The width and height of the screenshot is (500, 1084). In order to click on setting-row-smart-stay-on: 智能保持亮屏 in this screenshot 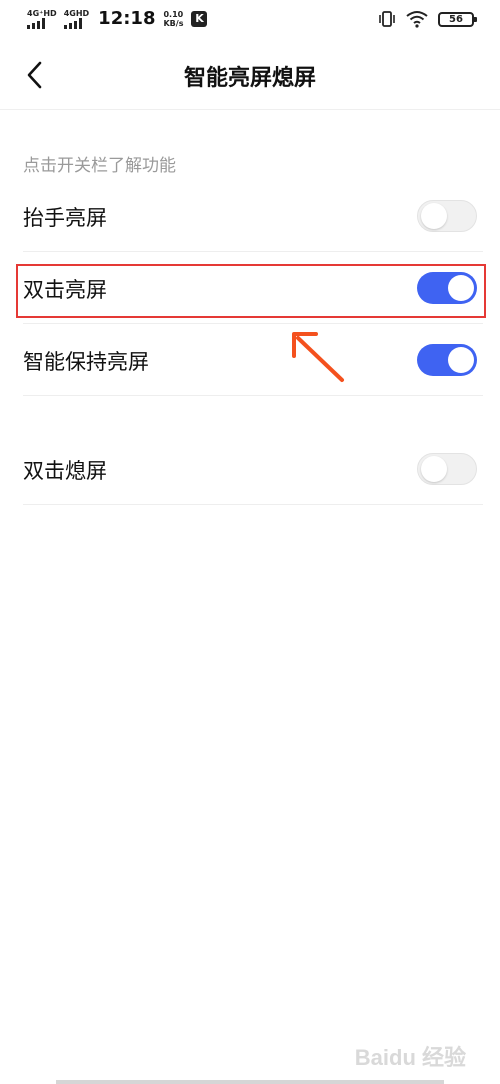, I will do `click(253, 360)`.